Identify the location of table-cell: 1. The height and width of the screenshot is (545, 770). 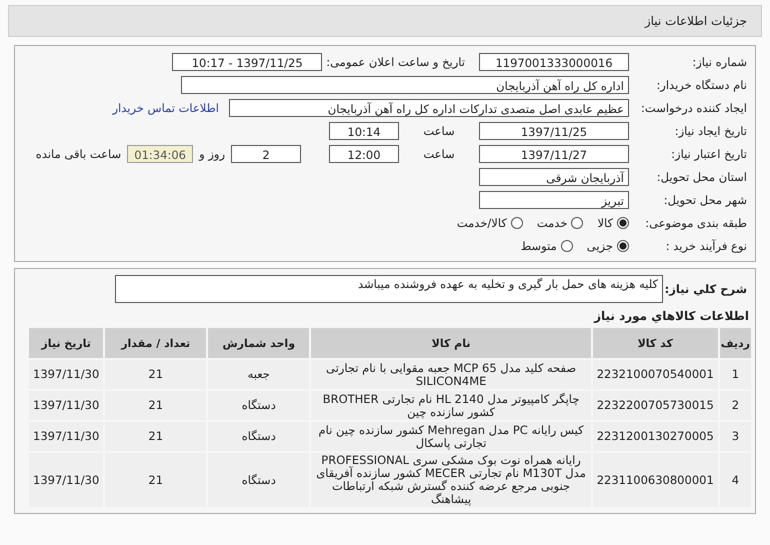
(735, 374).